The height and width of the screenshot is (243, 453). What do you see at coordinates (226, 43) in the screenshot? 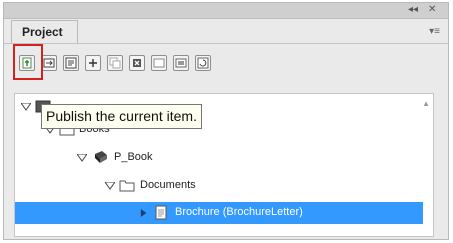
I see `tab-divider` at bounding box center [226, 43].